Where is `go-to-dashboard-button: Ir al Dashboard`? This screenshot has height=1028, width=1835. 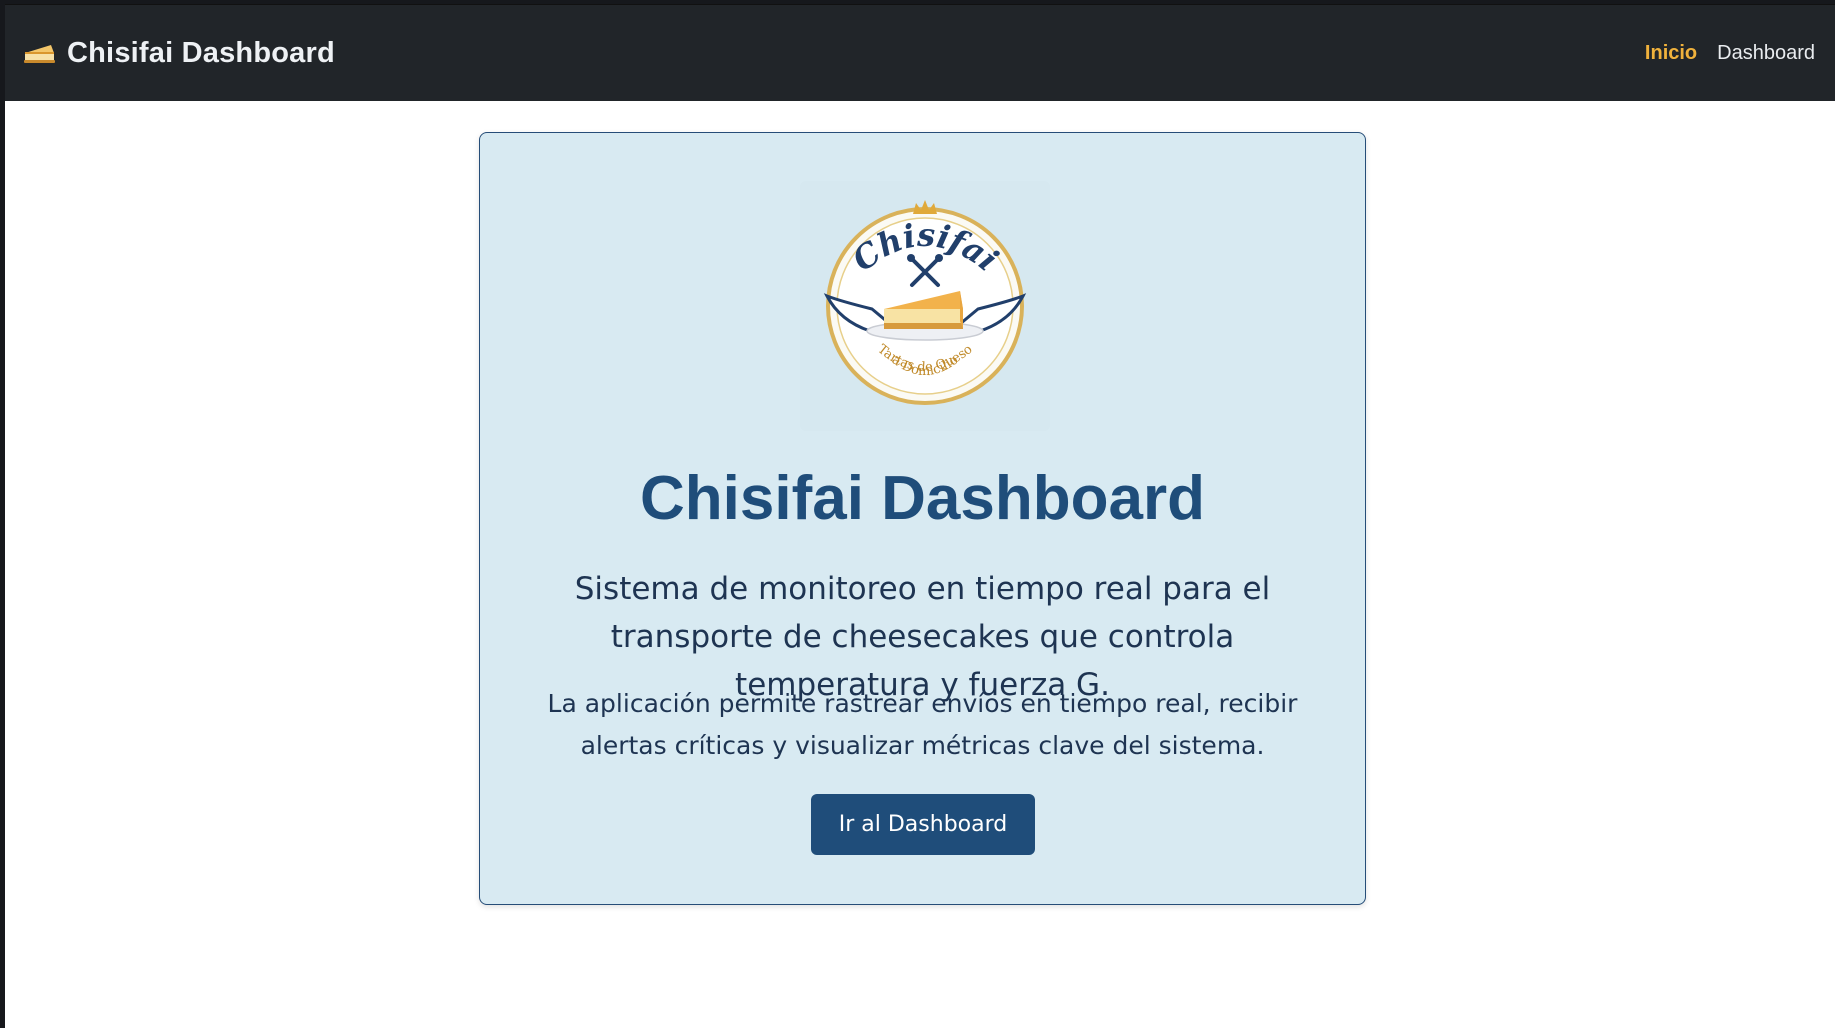
go-to-dashboard-button: Ir al Dashboard is located at coordinates (923, 824).